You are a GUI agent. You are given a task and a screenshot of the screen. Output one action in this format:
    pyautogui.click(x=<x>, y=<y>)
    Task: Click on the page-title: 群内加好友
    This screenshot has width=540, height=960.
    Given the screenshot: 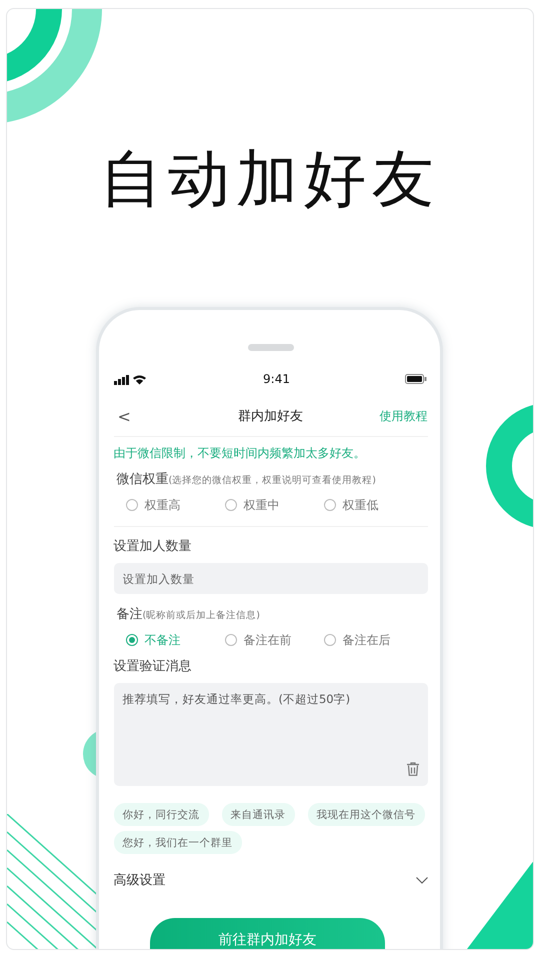 What is the action you would take?
    pyautogui.click(x=270, y=416)
    